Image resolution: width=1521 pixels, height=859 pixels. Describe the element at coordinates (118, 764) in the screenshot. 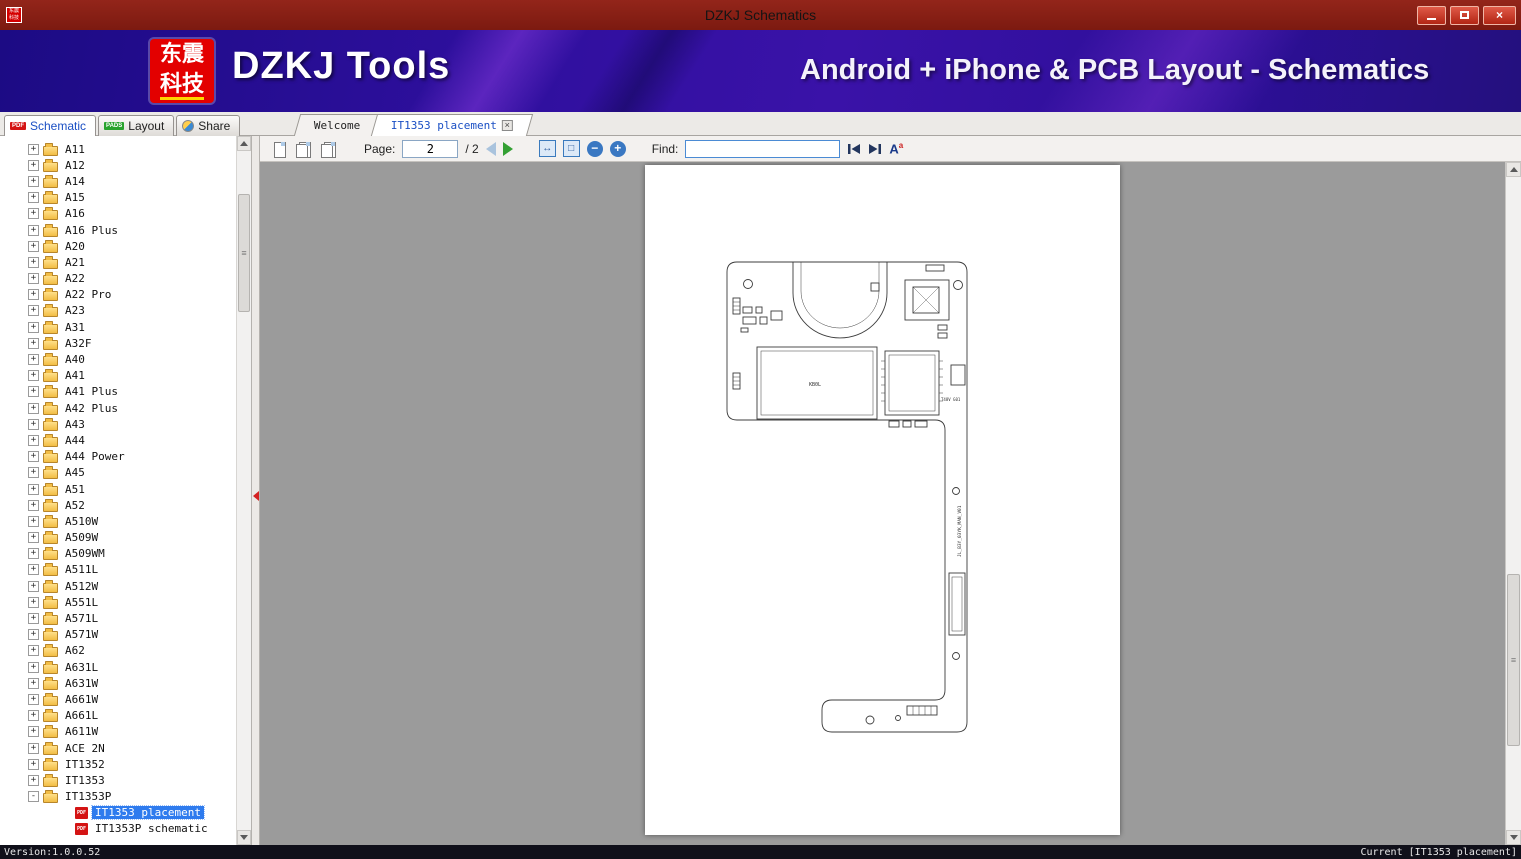

I see `tree-item: + IT1352` at that location.